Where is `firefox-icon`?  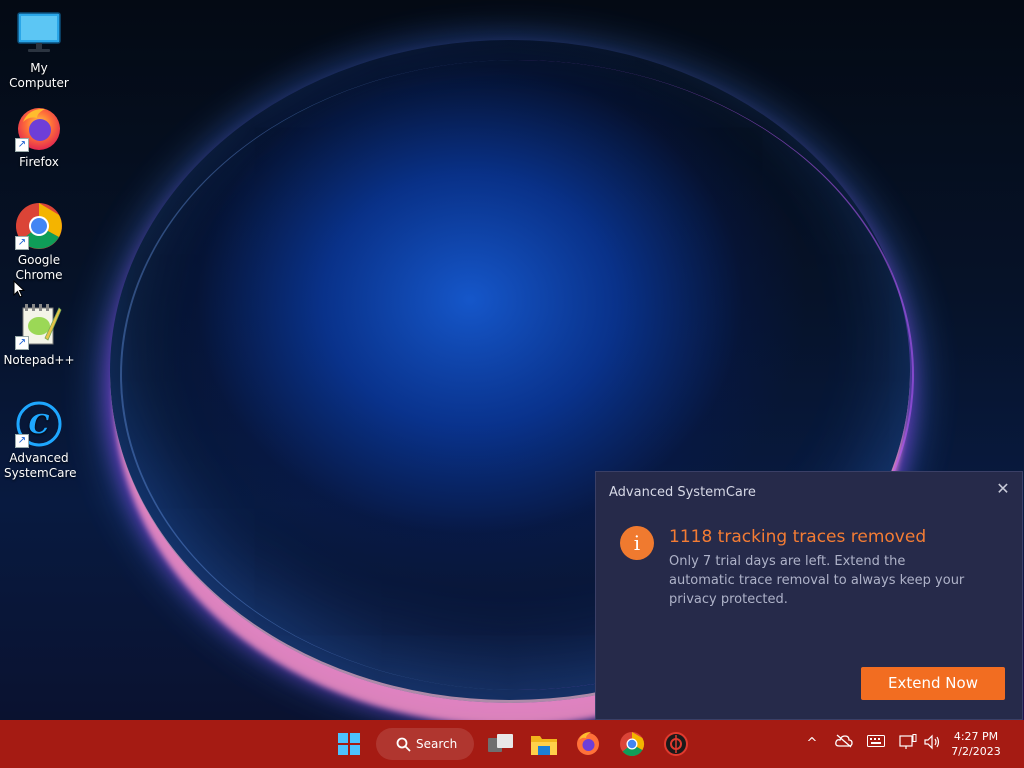
firefox-icon is located at coordinates (588, 744).